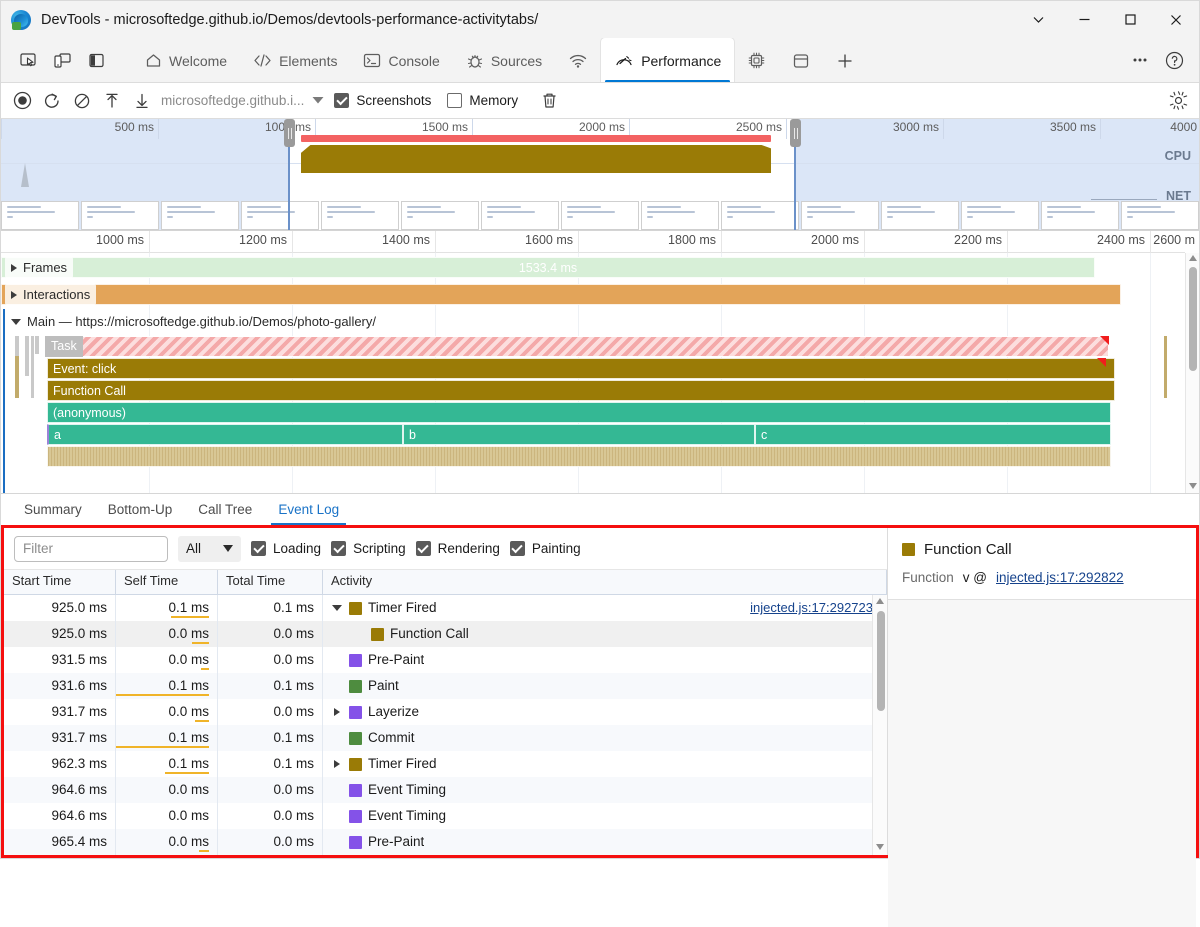 The height and width of the screenshot is (927, 1200). Describe the element at coordinates (445, 686) in the screenshot. I see `table-row: 931.6 ms 0.1 ms 0.1 ms Paint` at that location.